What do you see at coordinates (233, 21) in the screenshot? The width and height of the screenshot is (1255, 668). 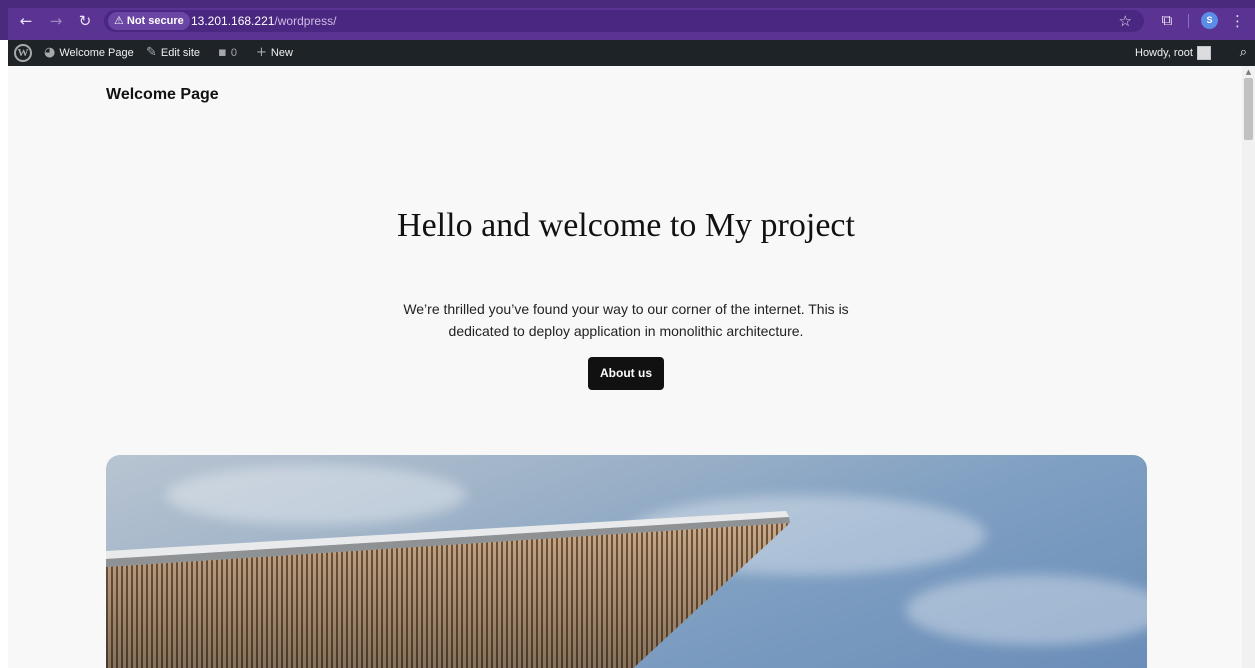 I see `url-host: 13.201.168.221` at bounding box center [233, 21].